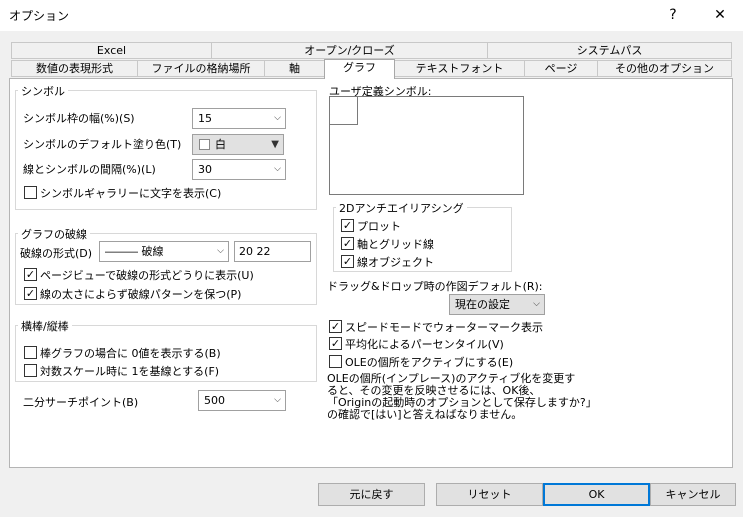 Image resolution: width=743 pixels, height=517 pixels. Describe the element at coordinates (596, 494) in the screenshot. I see `ok-button: OK` at that location.